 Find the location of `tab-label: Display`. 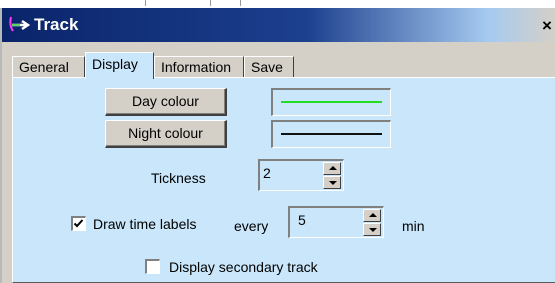

tab-label: Display is located at coordinates (115, 64).